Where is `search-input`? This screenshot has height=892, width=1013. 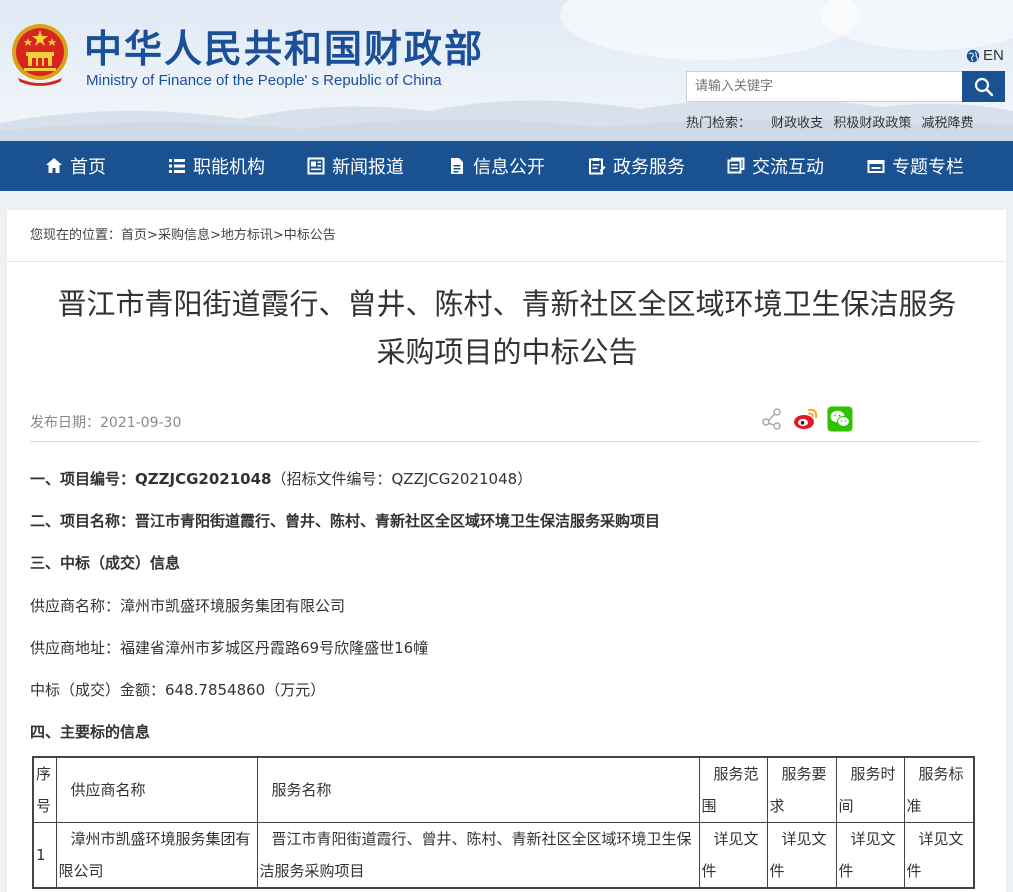 search-input is located at coordinates (824, 86).